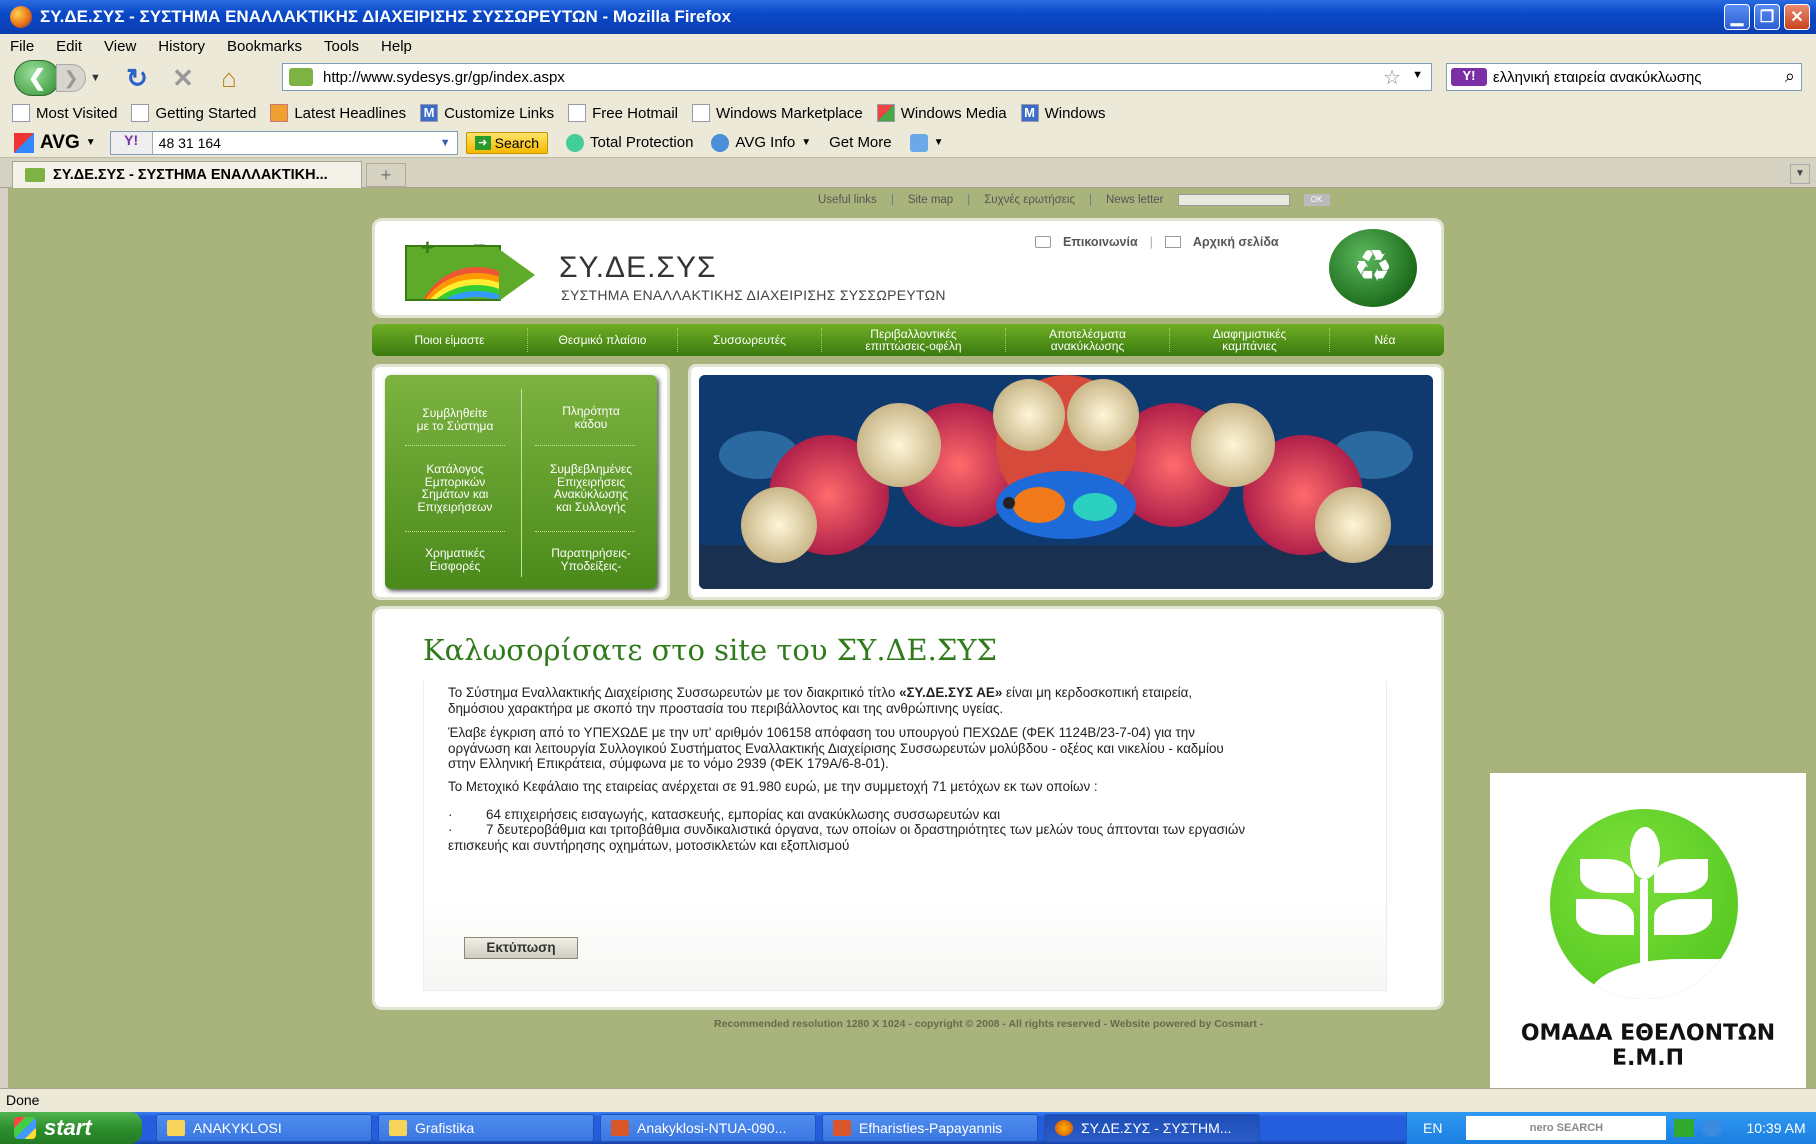 The image size is (1816, 1144). I want to click on comments-suggestions-link: Παρατηρήσεις- Υποδείξεις-, so click(591, 559).